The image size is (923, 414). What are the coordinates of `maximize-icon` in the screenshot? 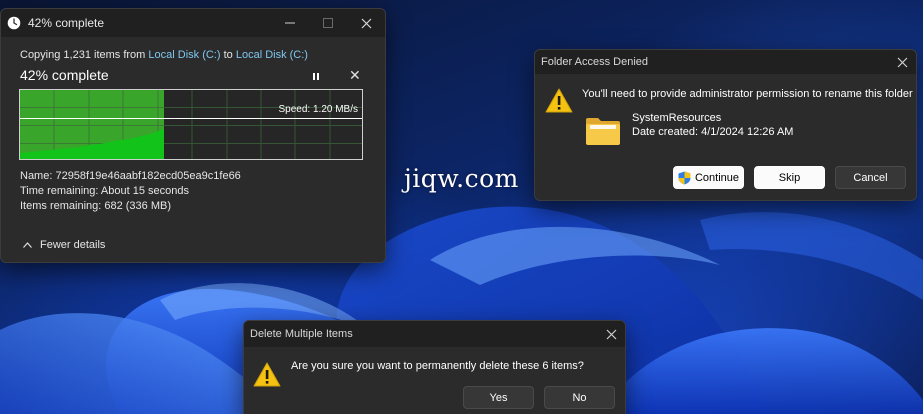 It's located at (328, 23).